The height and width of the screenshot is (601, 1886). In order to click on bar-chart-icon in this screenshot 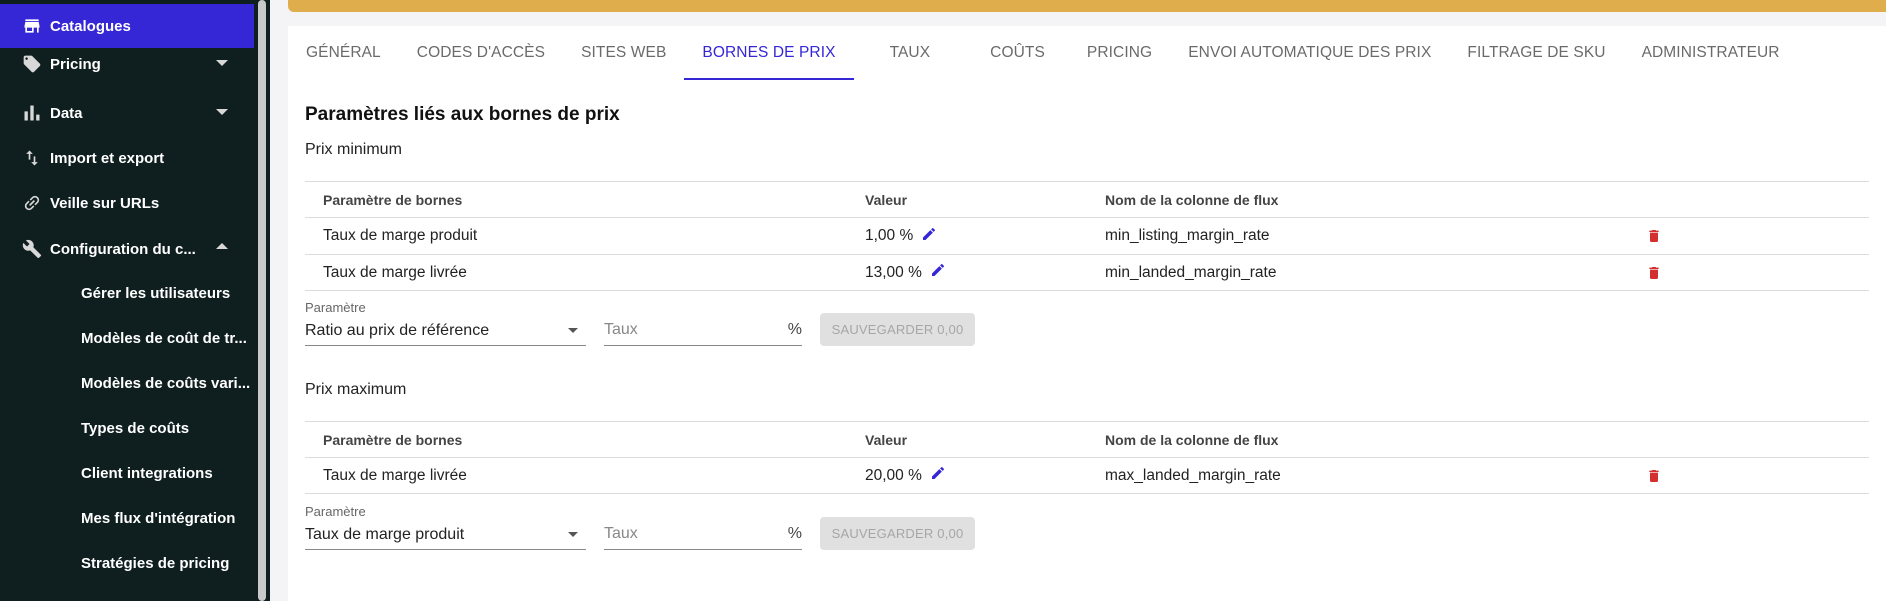, I will do `click(32, 113)`.